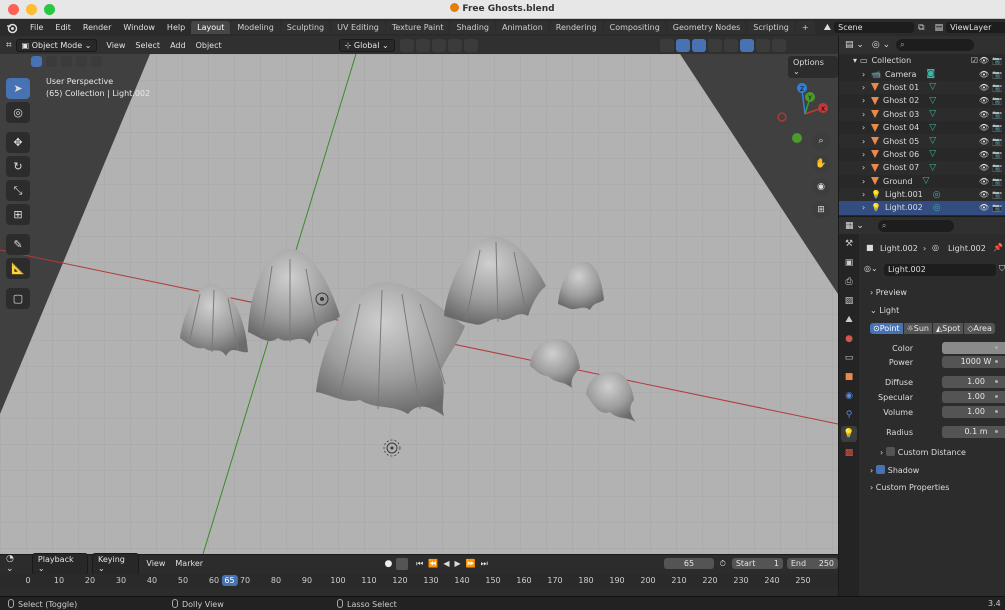 The height and width of the screenshot is (610, 1005). I want to click on view-layer-properties-tab: ▨, so click(849, 301).